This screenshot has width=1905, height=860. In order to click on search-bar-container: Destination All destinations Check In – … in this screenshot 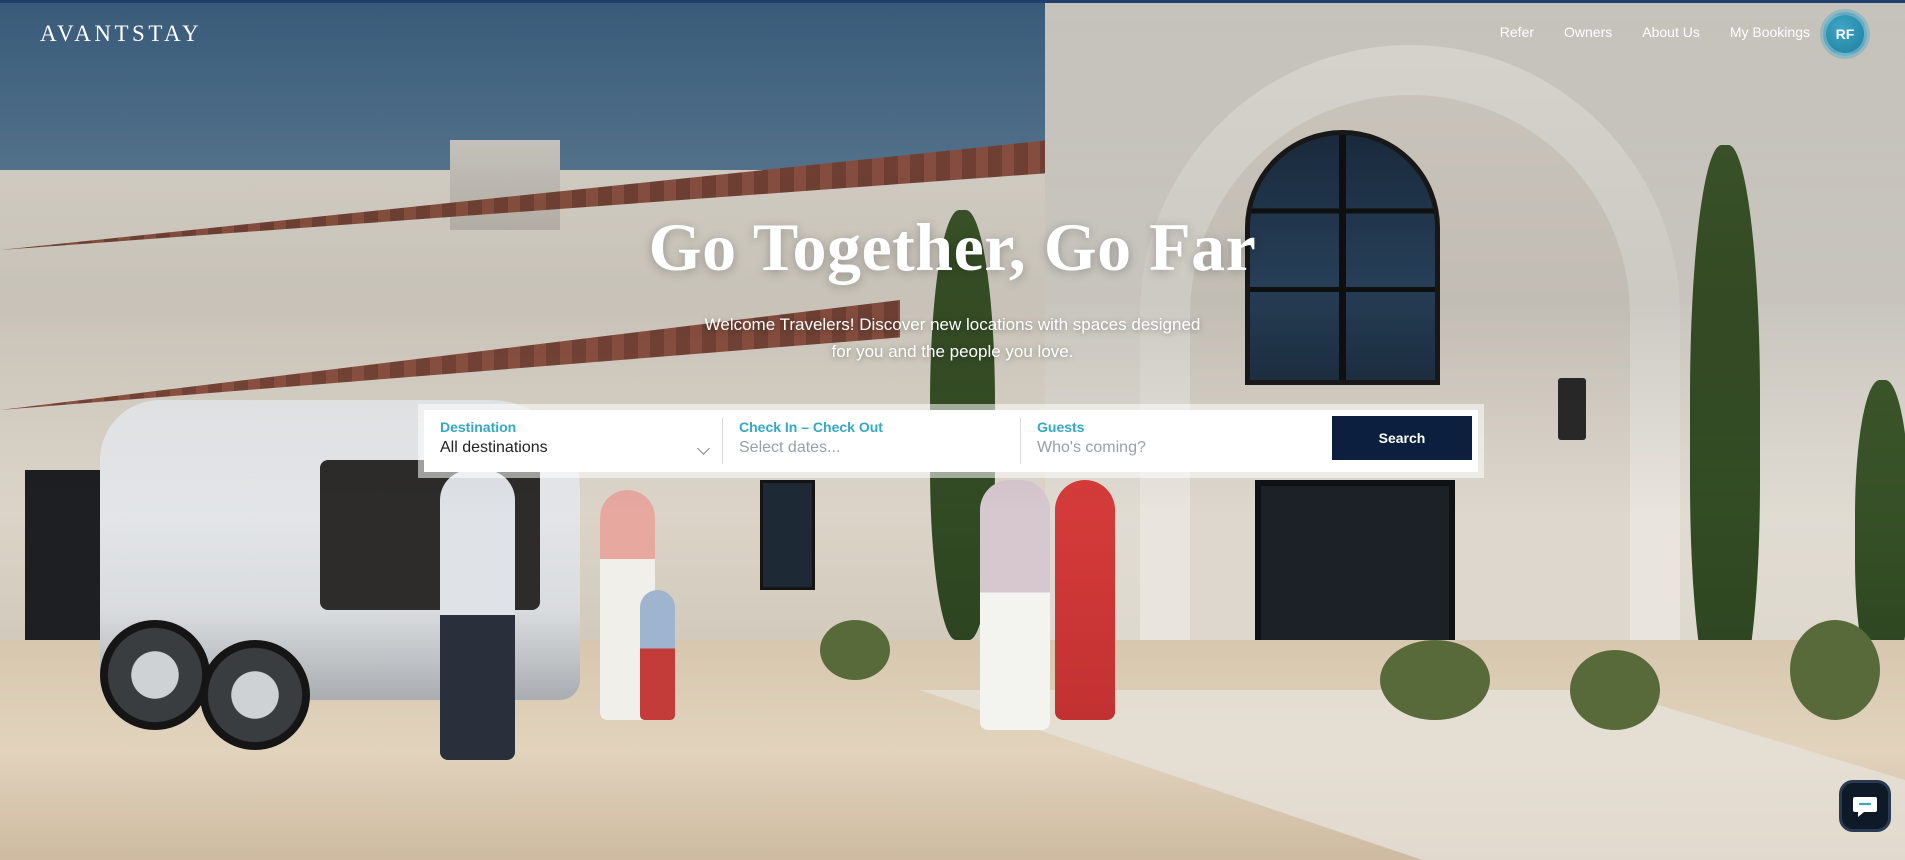, I will do `click(951, 441)`.